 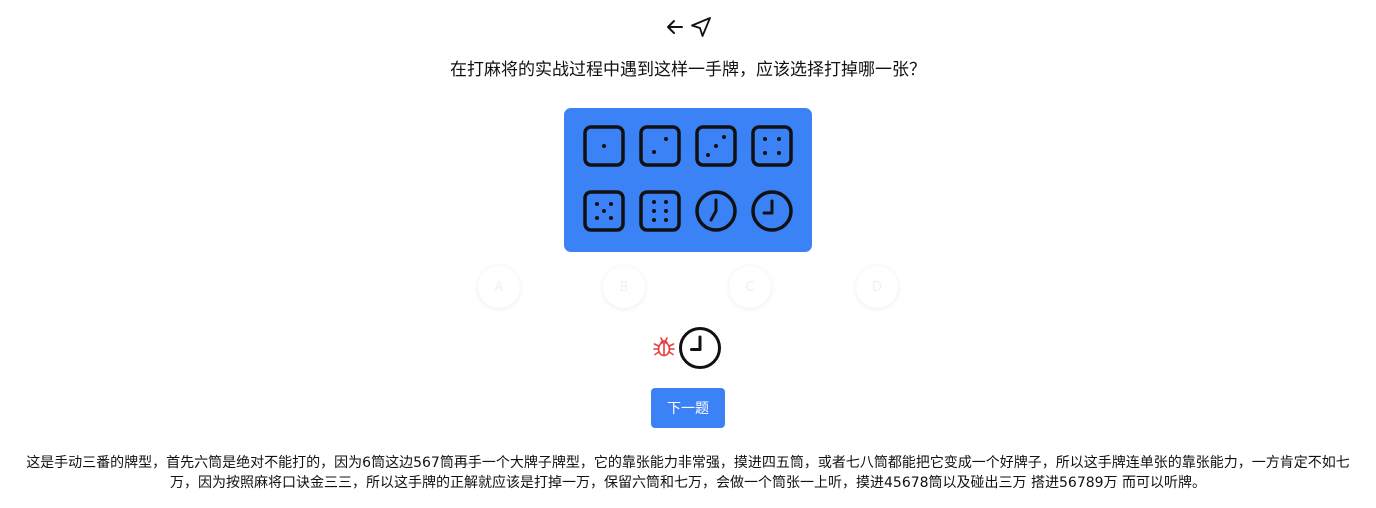 I want to click on option-a-button: A, so click(x=499, y=287).